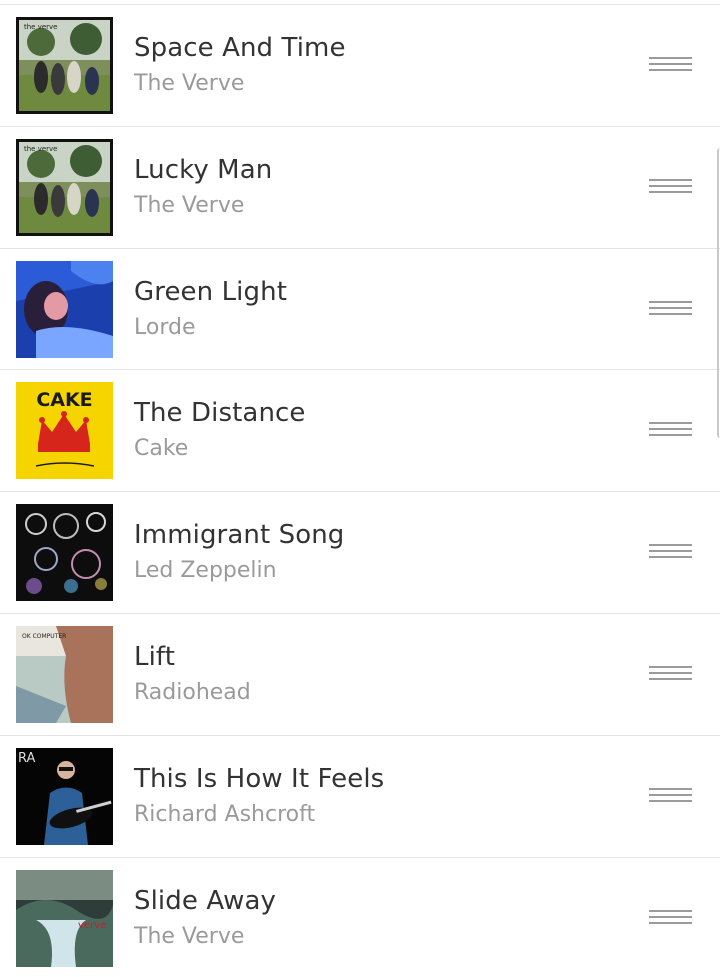 The width and height of the screenshot is (720, 977). Describe the element at coordinates (220, 413) in the screenshot. I see `track-title: The Distance` at that location.